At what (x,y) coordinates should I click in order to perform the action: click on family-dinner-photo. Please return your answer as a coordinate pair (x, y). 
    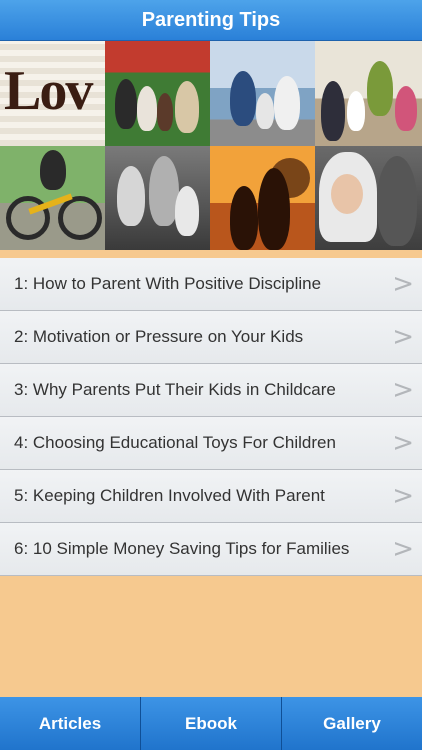
    Looking at the image, I should click on (368, 93).